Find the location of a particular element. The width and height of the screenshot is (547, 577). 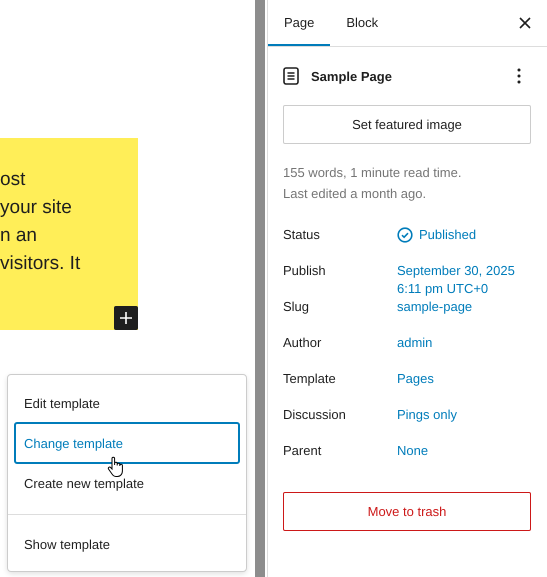

field-label: Author is located at coordinates (302, 343).